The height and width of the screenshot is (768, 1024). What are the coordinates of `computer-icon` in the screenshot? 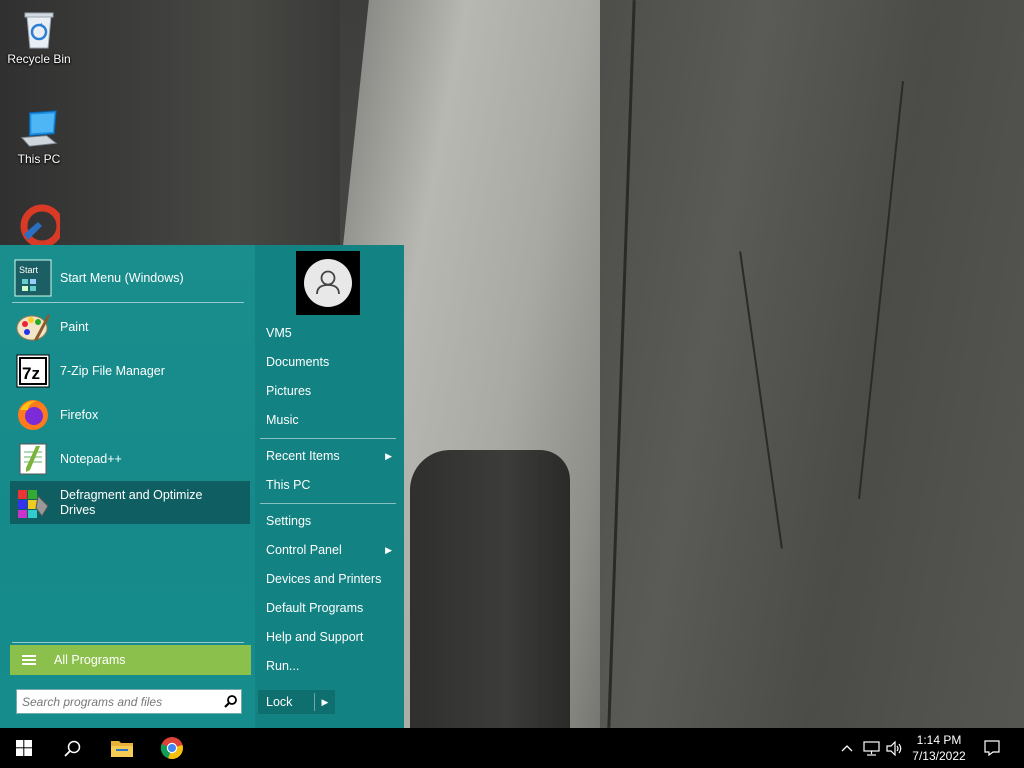 It's located at (39, 129).